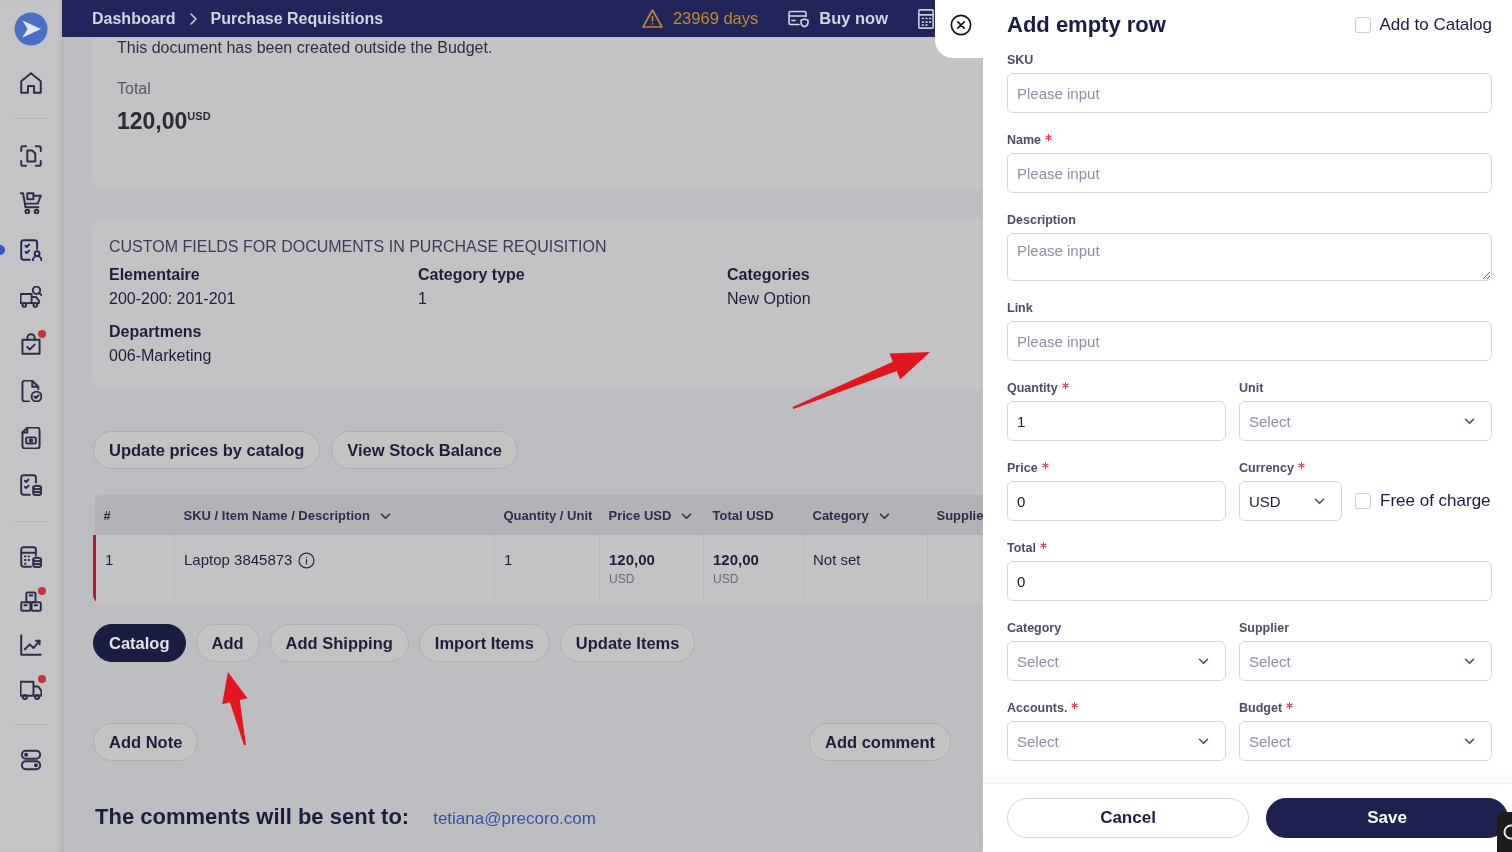  I want to click on save-button: Save, so click(1387, 818).